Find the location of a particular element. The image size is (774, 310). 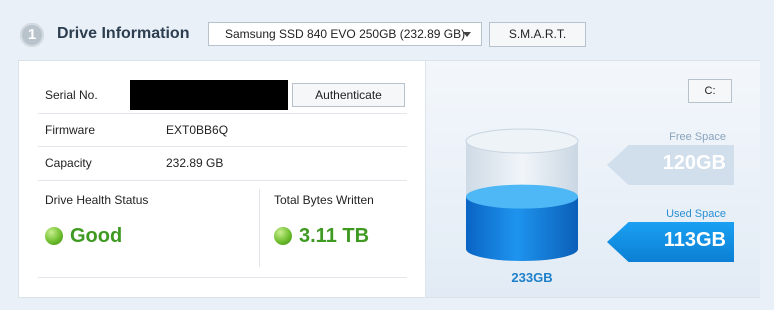

serial-value-redacted is located at coordinates (209, 95).